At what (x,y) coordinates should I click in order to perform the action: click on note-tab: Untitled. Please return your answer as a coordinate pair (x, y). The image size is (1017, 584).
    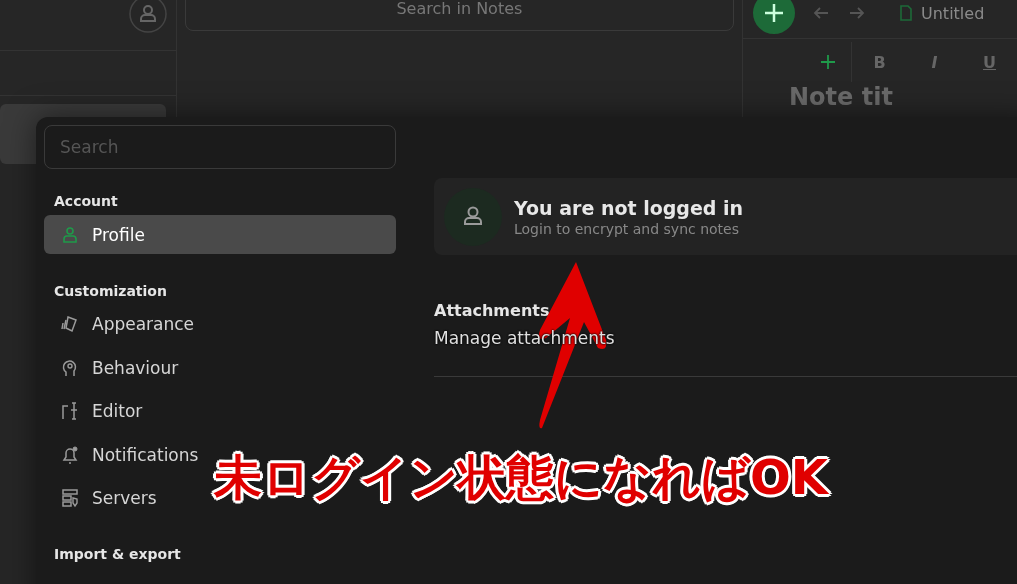
    Looking at the image, I should click on (942, 13).